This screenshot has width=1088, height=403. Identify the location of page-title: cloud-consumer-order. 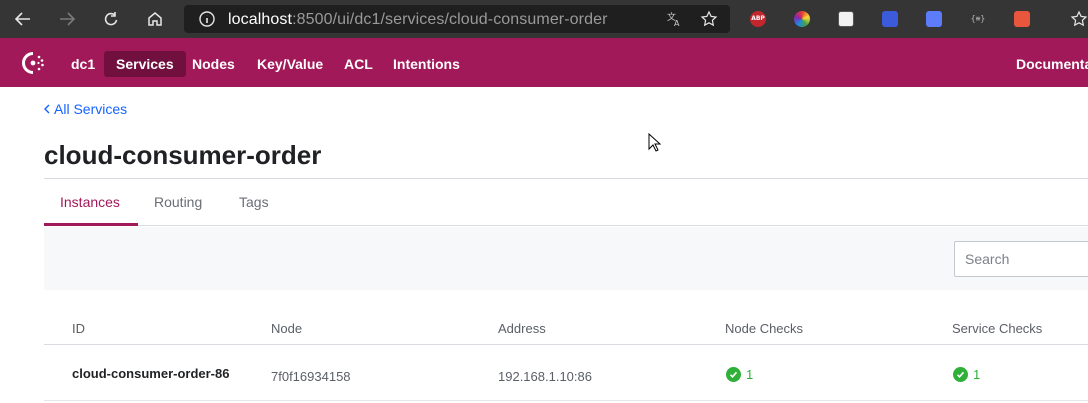
(183, 155).